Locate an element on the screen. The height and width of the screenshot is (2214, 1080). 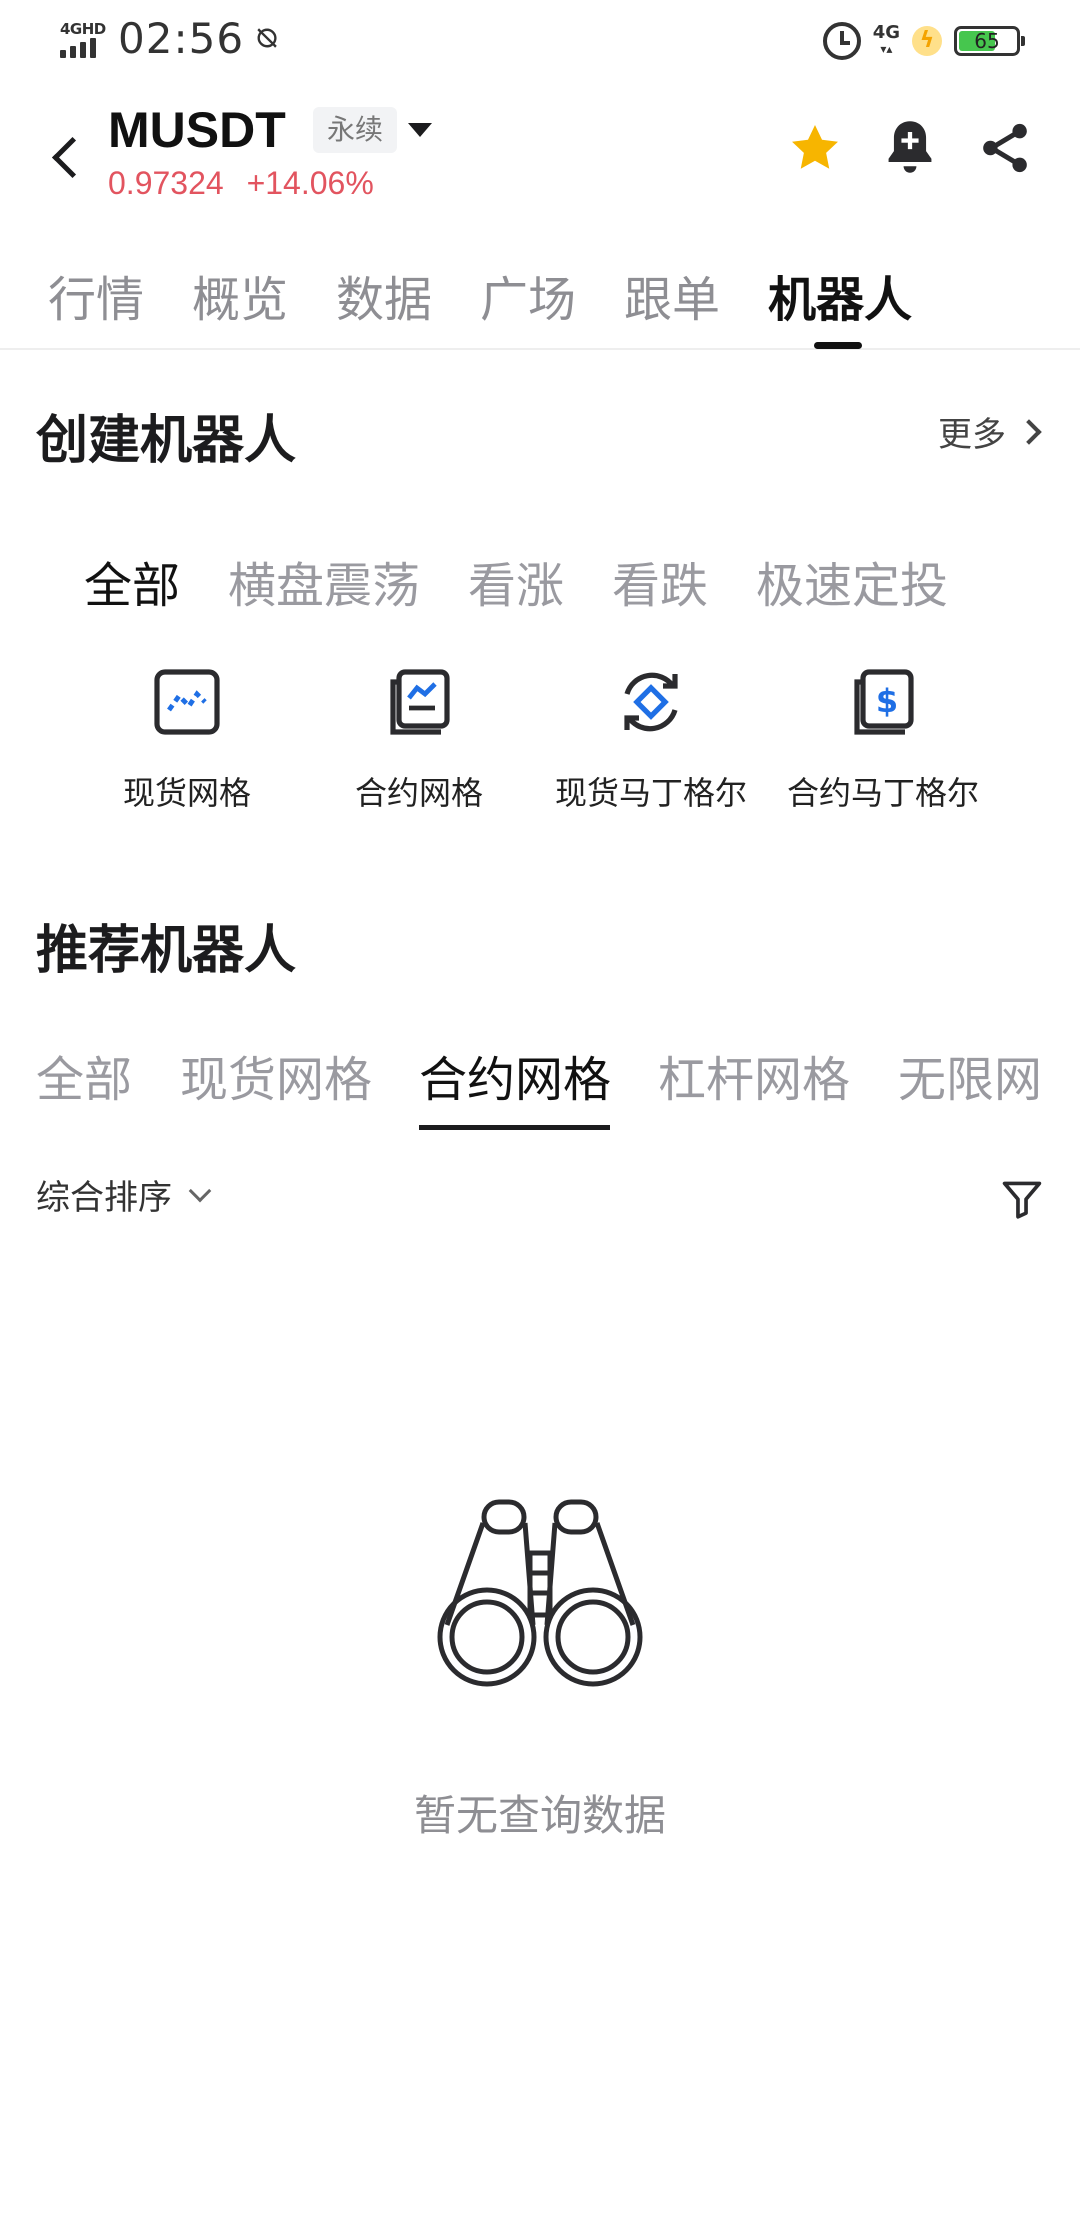
favorite-star-icon is located at coordinates (815, 148).